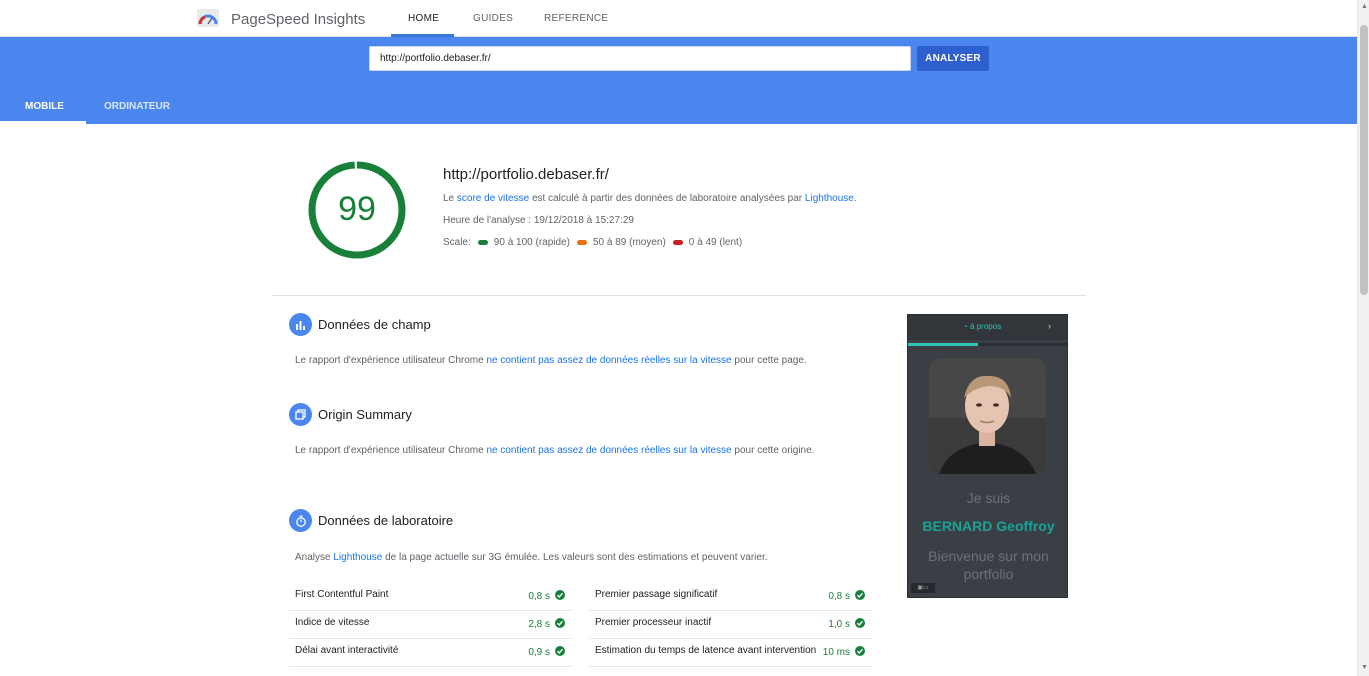 The image size is (1369, 676). I want to click on lab-lighthouse-link: Lighthouse, so click(357, 557).